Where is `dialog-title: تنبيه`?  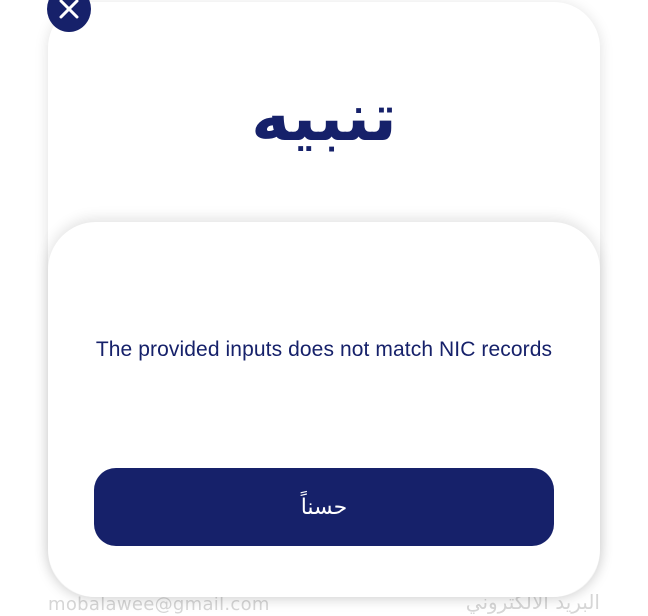 dialog-title: تنبيه is located at coordinates (324, 117).